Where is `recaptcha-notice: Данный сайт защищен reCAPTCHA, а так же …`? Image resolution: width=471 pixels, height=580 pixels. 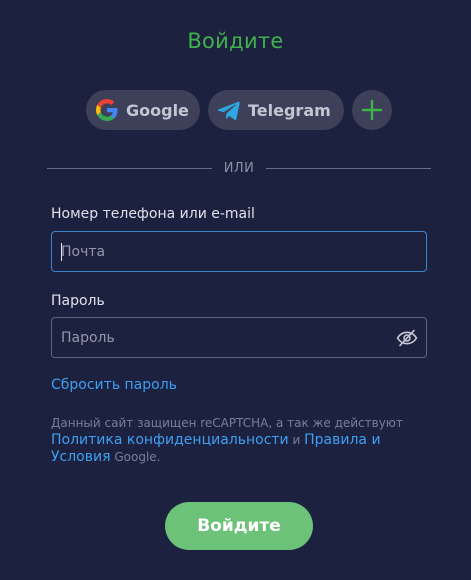
recaptcha-notice: Данный сайт защищен reCAPTCHA, а так же … is located at coordinates (236, 440).